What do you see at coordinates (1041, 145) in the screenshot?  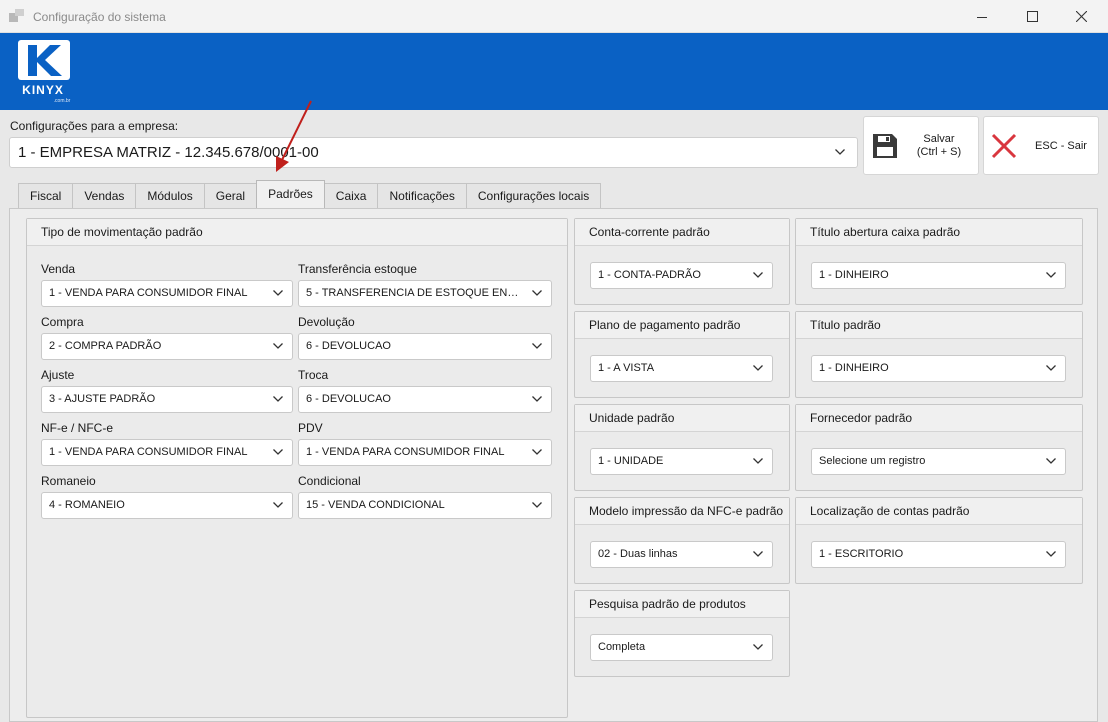 I see `exit-button: ESC - Sair` at bounding box center [1041, 145].